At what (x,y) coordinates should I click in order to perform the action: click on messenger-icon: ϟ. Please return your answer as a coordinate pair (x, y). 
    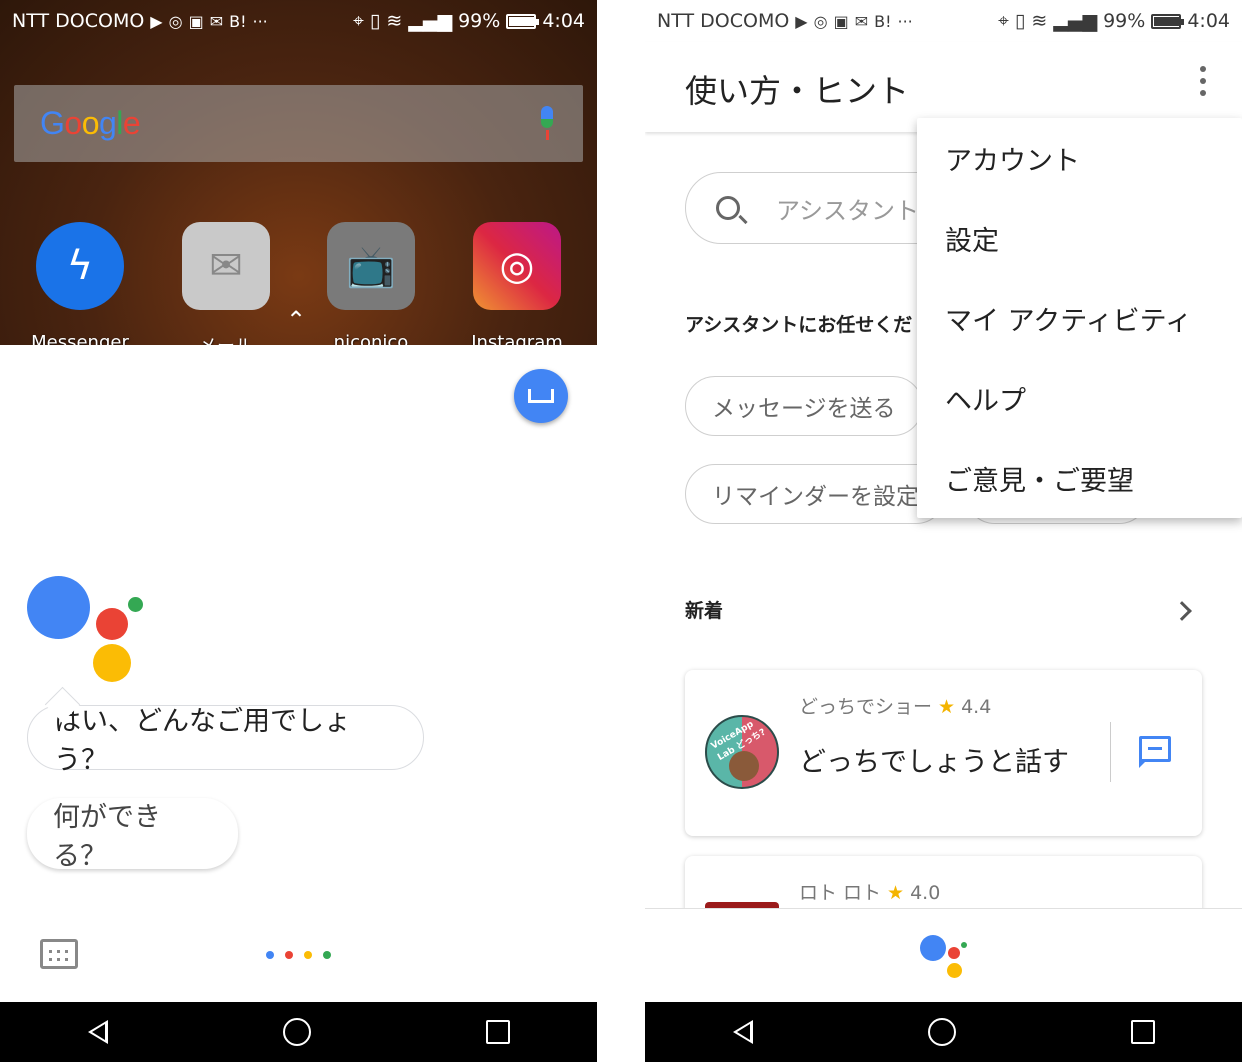
    Looking at the image, I should click on (80, 266).